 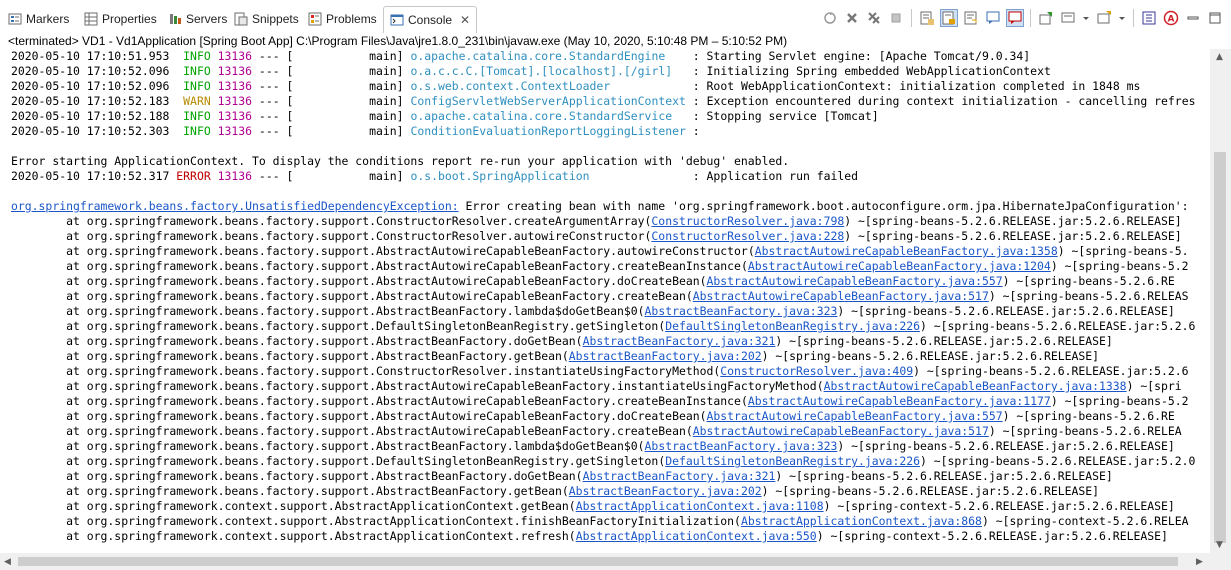 I want to click on stack-source-link: ConstructorResolver.java:798, so click(x=747, y=221).